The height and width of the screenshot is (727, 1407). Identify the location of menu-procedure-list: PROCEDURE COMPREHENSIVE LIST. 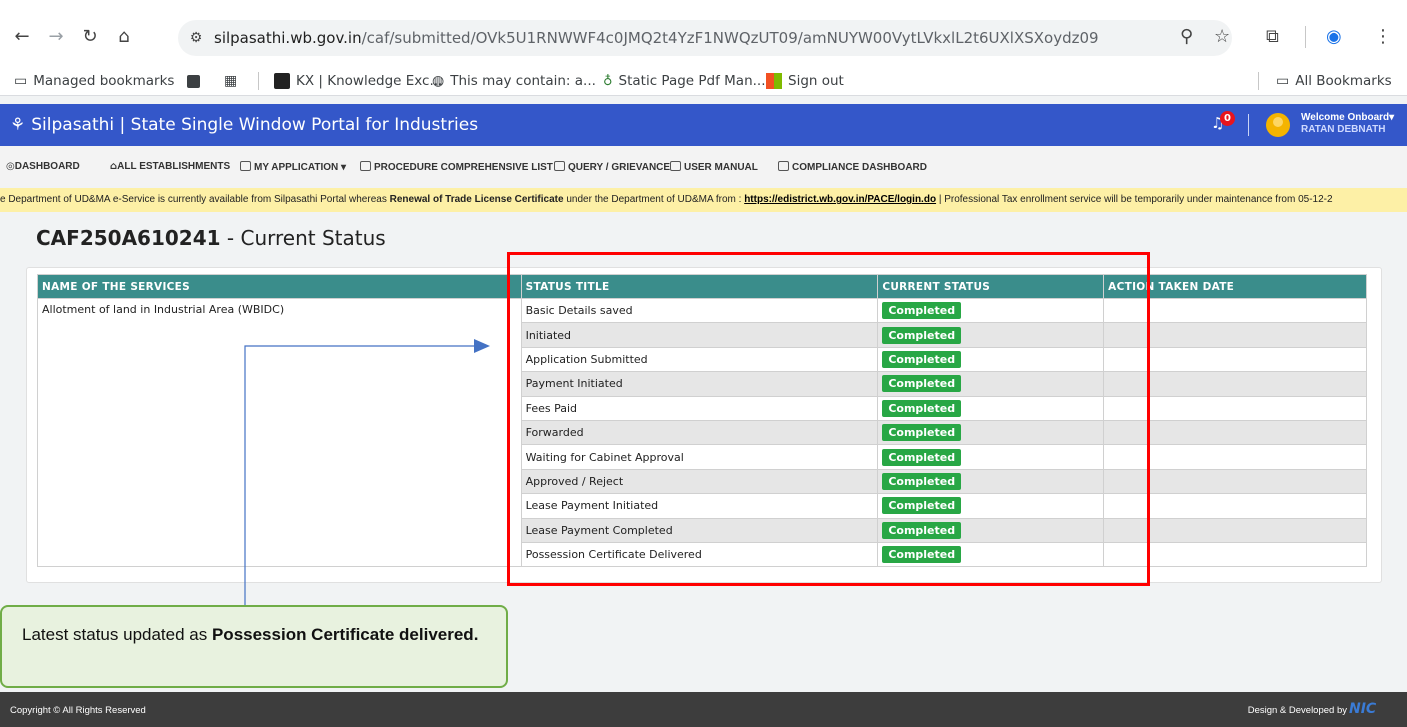
(456, 167).